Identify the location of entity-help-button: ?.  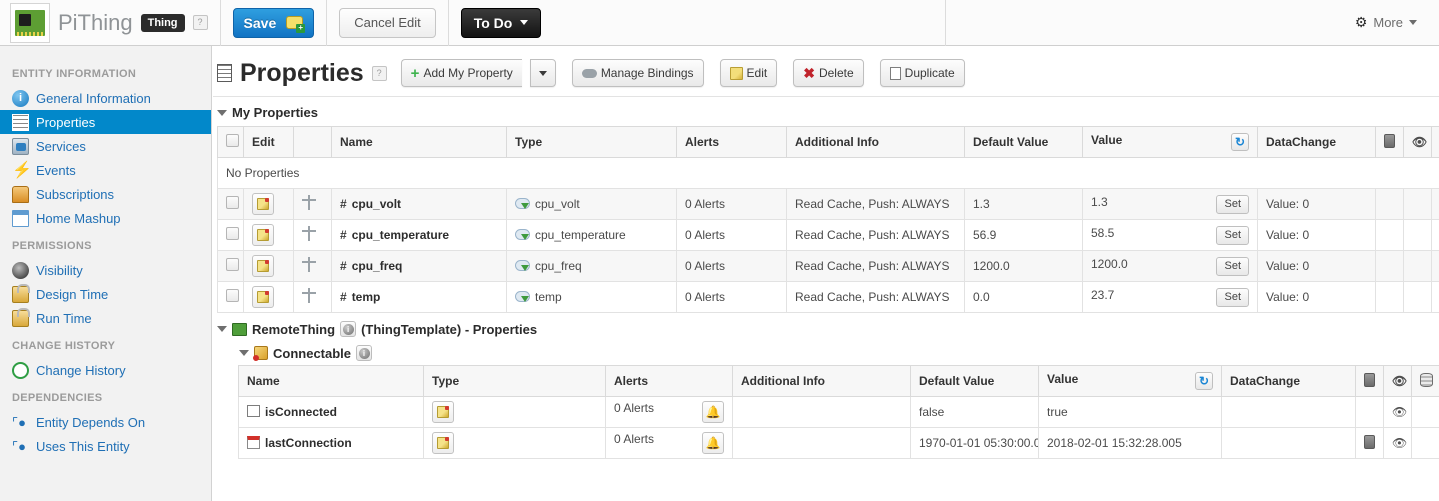
(200, 22).